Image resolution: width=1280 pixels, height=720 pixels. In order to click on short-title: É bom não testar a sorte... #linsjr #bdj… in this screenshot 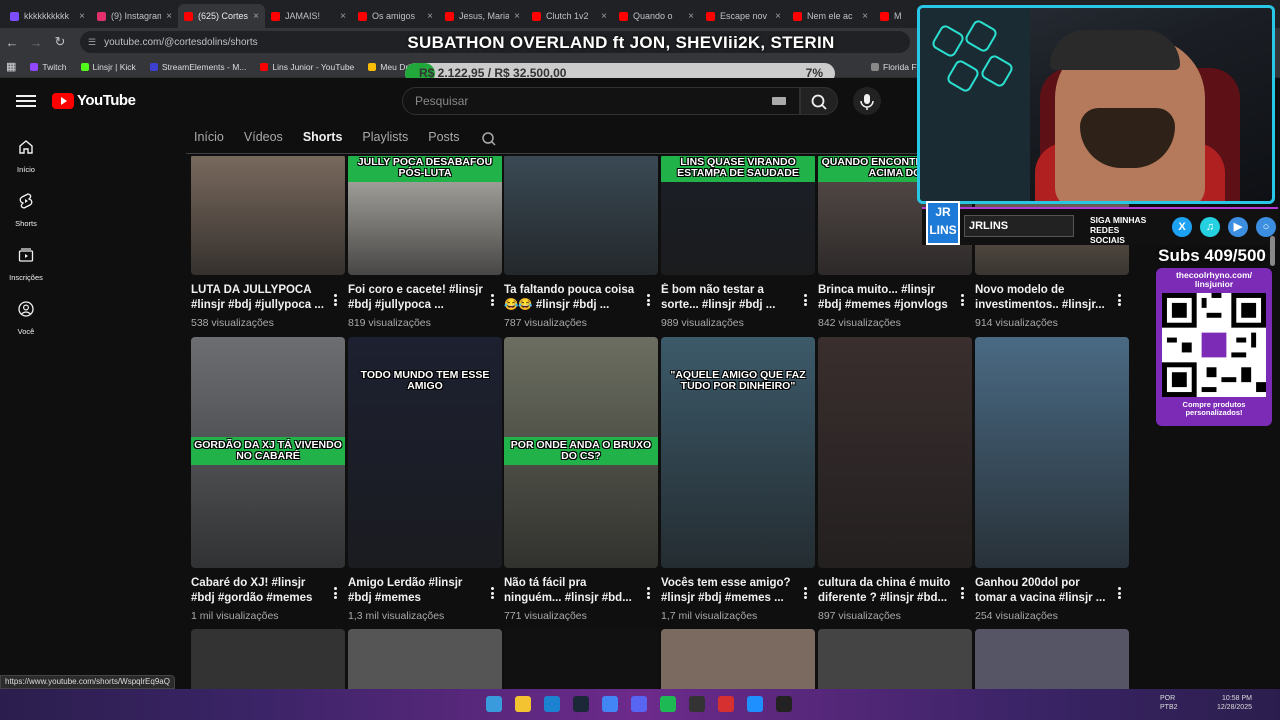, I will do `click(738, 298)`.